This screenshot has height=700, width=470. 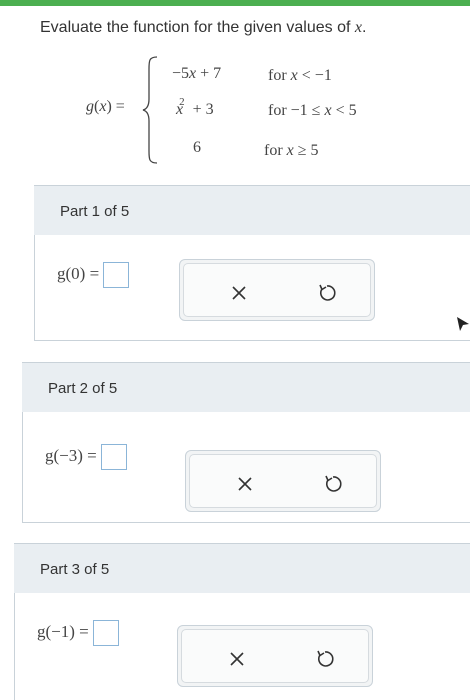 I want to click on part-2-undo-icon, so click(x=333, y=484).